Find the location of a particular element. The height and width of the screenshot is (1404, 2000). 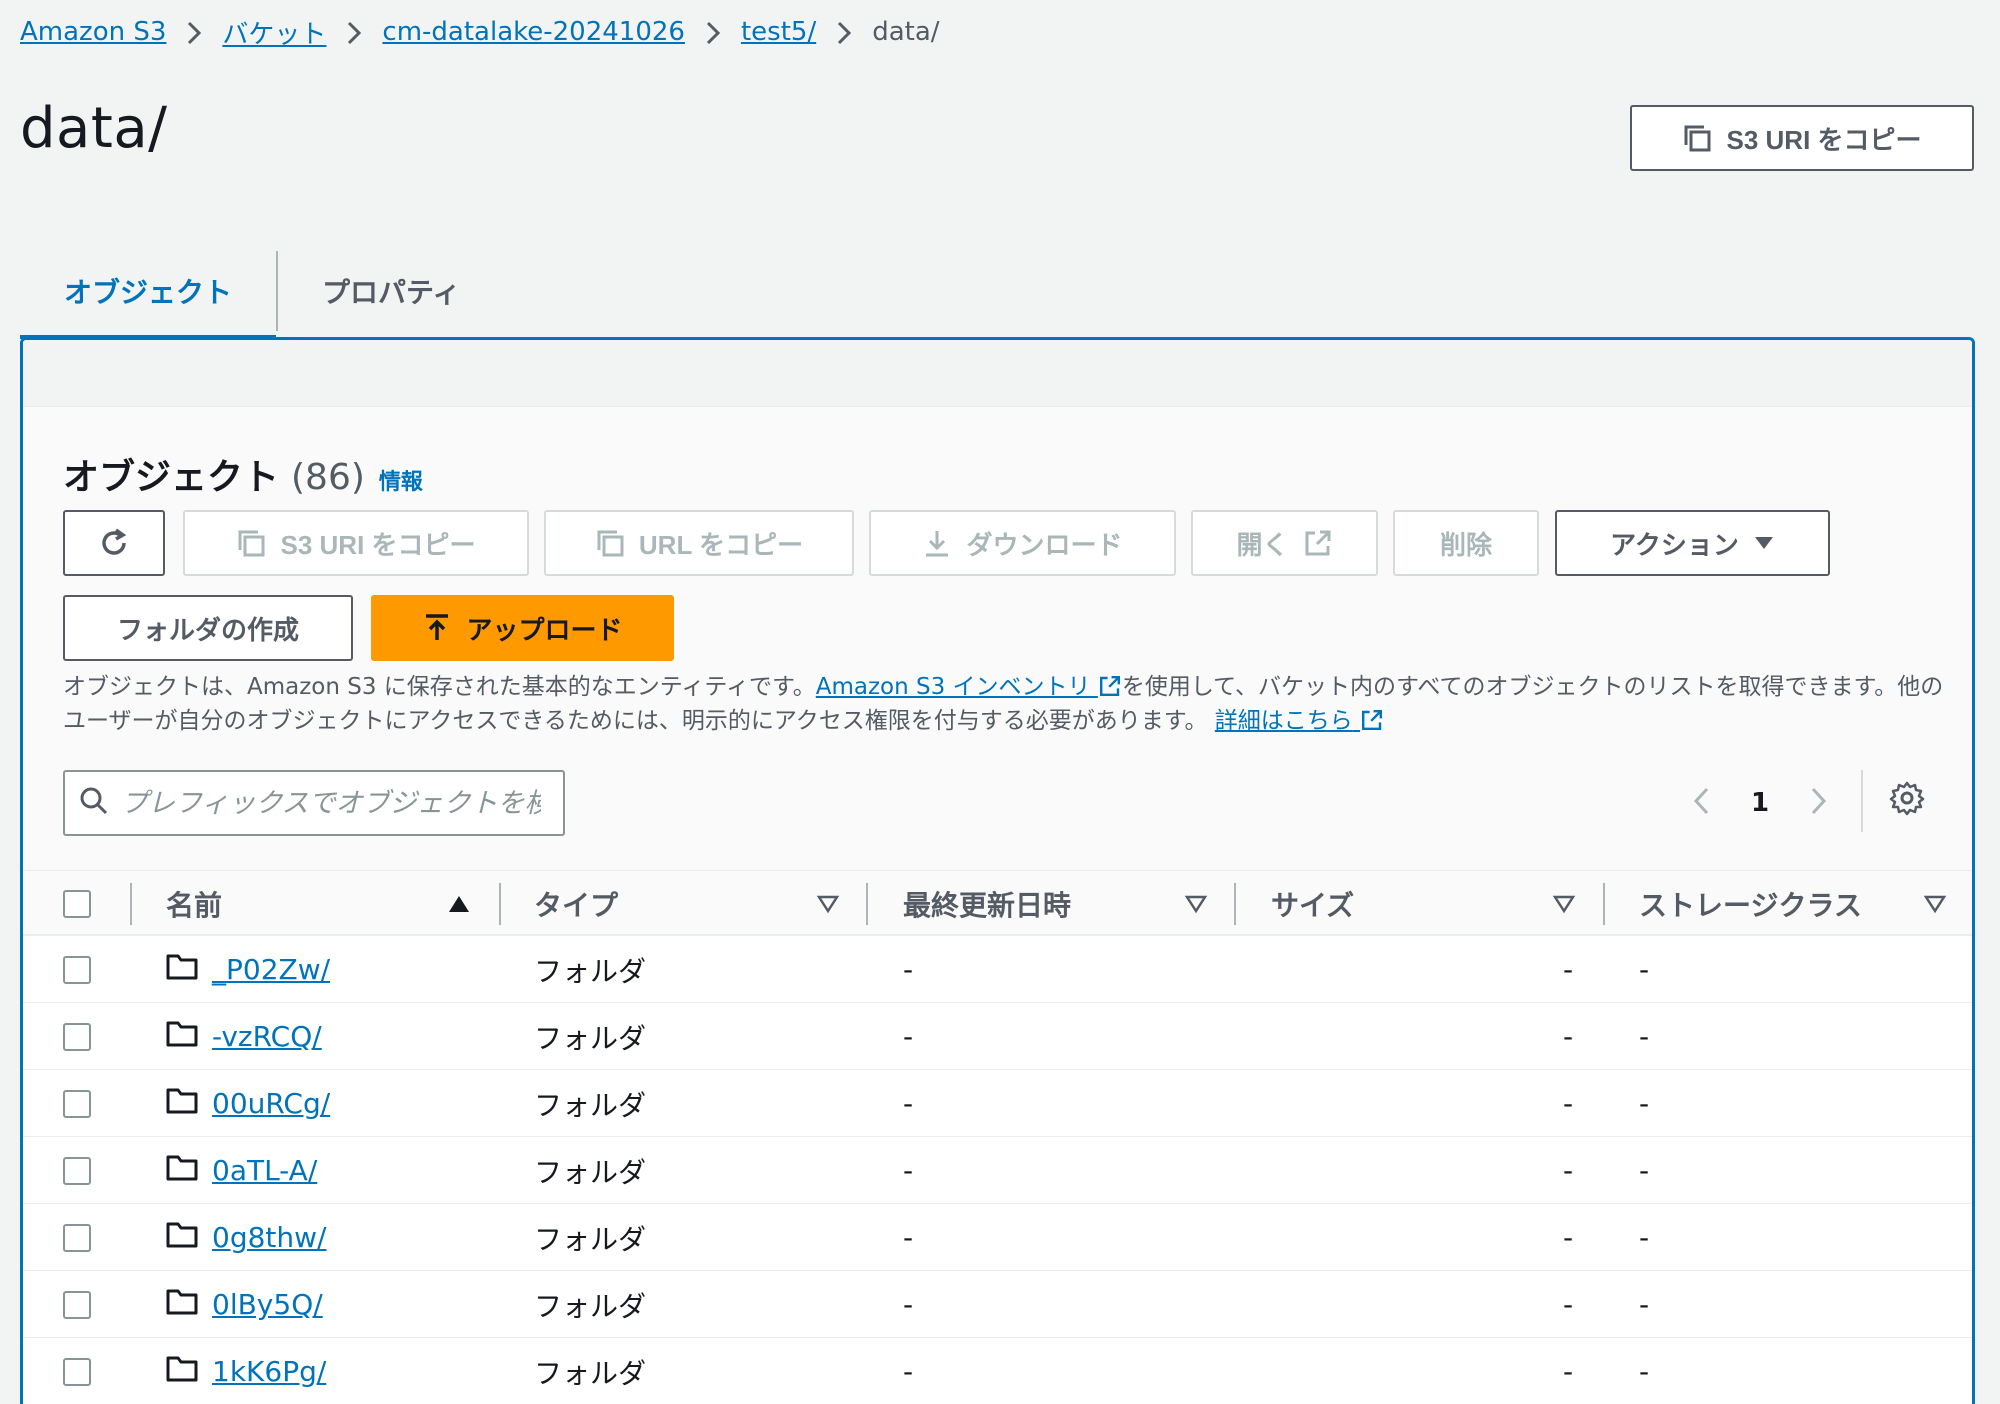

actions-label: アクション is located at coordinates (1674, 544).